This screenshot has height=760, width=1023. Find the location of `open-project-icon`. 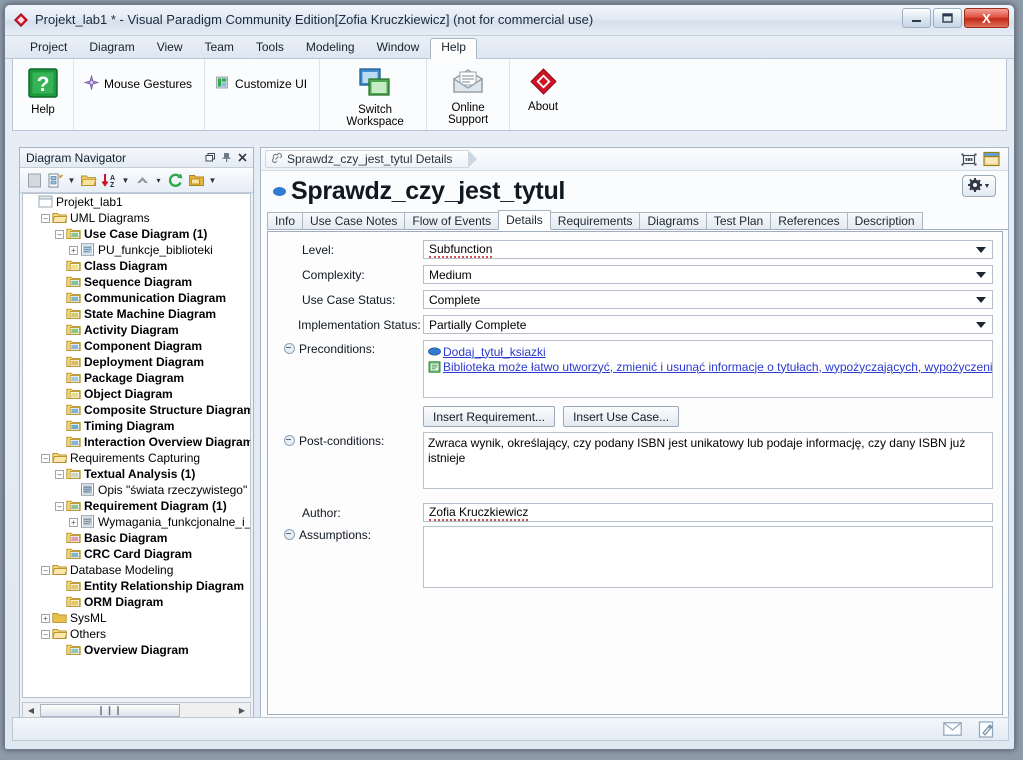

open-project-icon is located at coordinates (196, 180).